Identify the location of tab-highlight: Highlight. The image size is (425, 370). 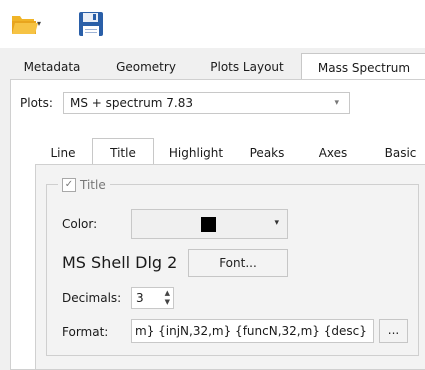
(196, 153).